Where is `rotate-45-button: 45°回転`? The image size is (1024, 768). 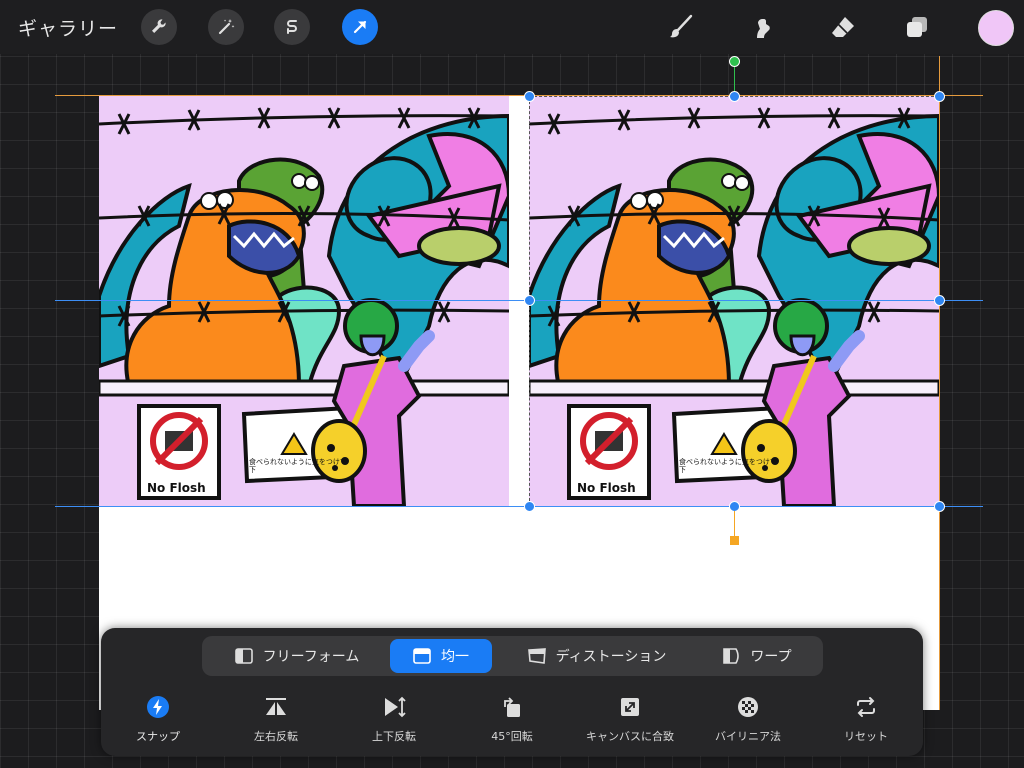 rotate-45-button: 45°回転 is located at coordinates (512, 719).